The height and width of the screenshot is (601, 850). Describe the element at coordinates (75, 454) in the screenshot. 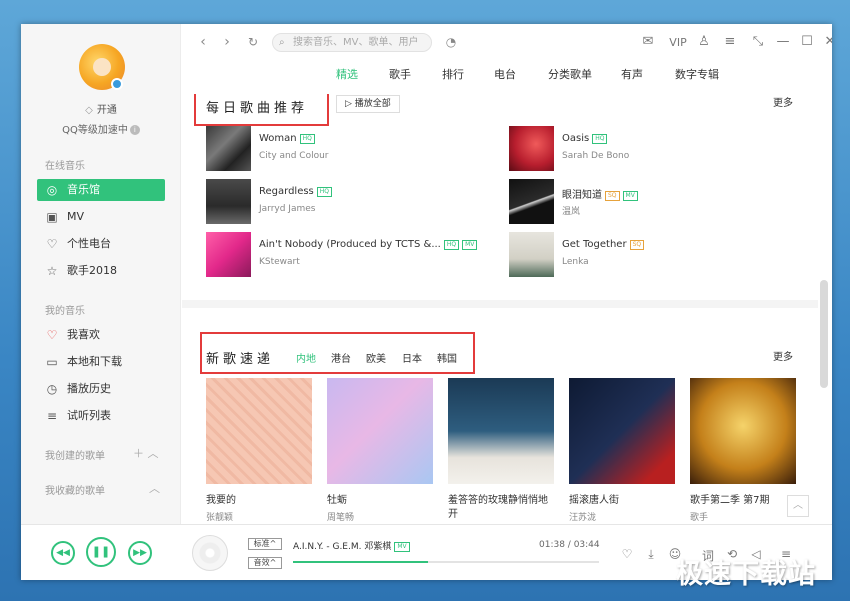

I see `created-playlists-title: 我创建的歌单` at that location.